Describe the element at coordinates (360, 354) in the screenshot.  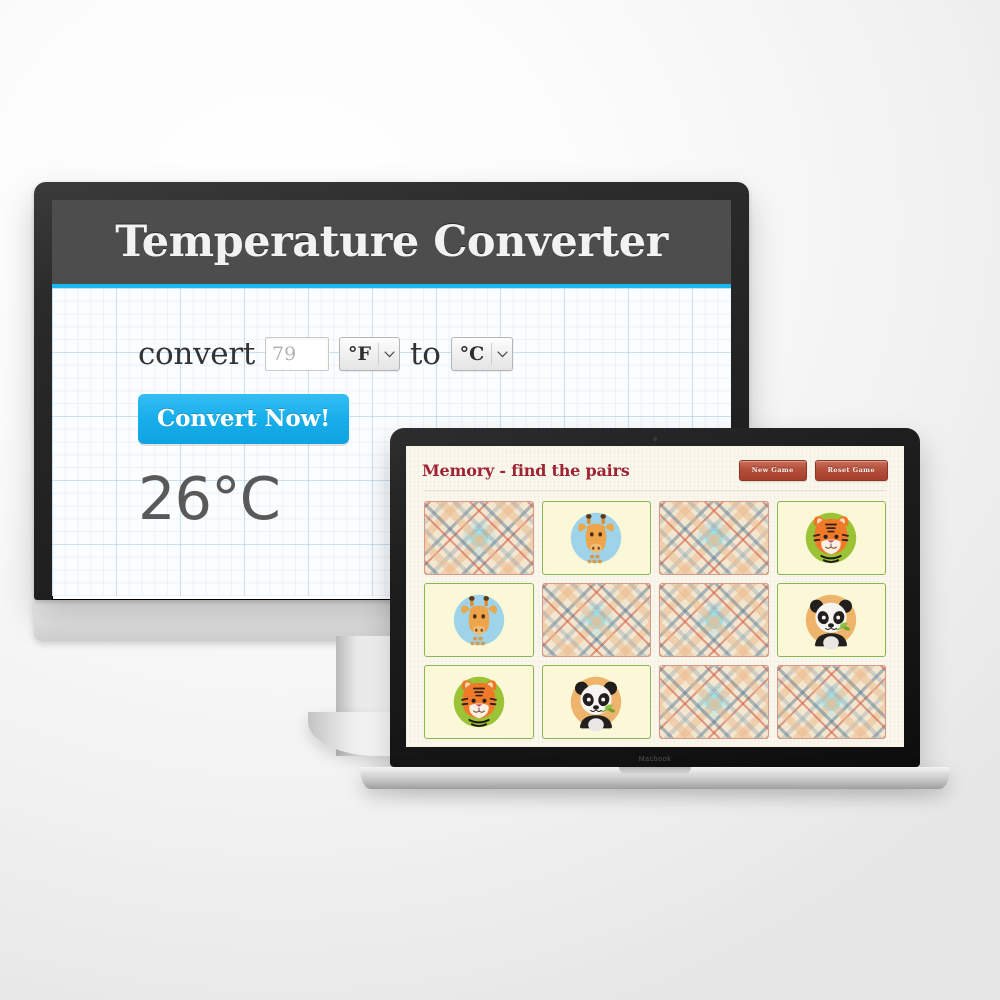
I see `from-unit-value: °F` at that location.